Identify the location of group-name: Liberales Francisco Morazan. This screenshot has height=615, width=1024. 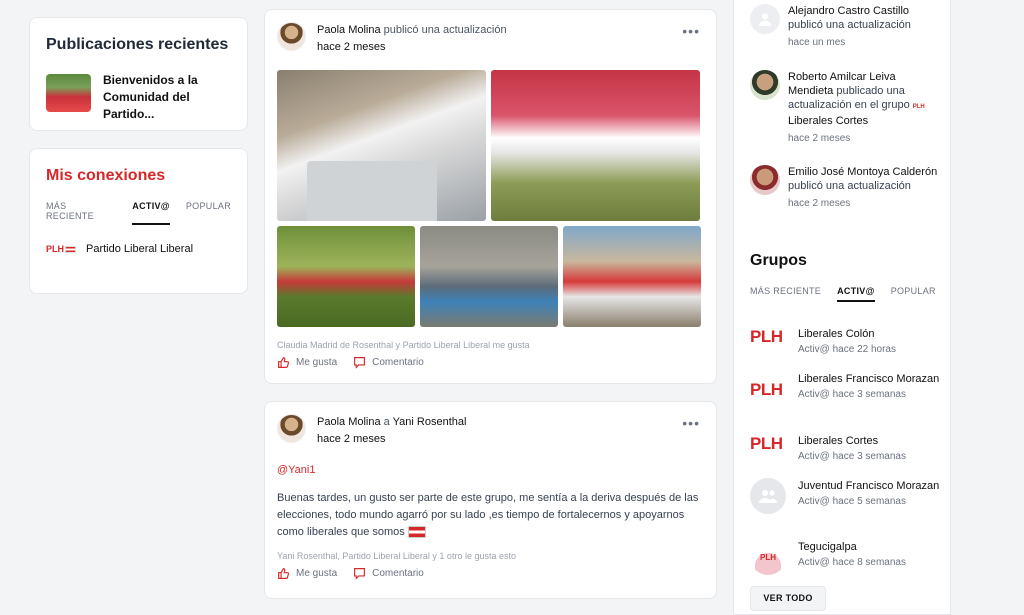
(868, 379).